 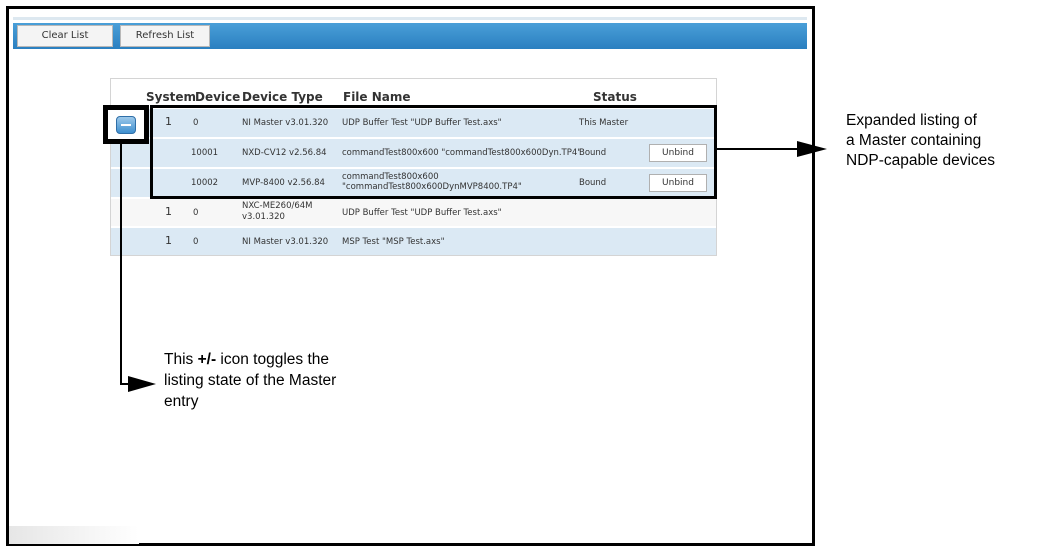 What do you see at coordinates (914, 140) in the screenshot?
I see `note-line: a Master containing` at bounding box center [914, 140].